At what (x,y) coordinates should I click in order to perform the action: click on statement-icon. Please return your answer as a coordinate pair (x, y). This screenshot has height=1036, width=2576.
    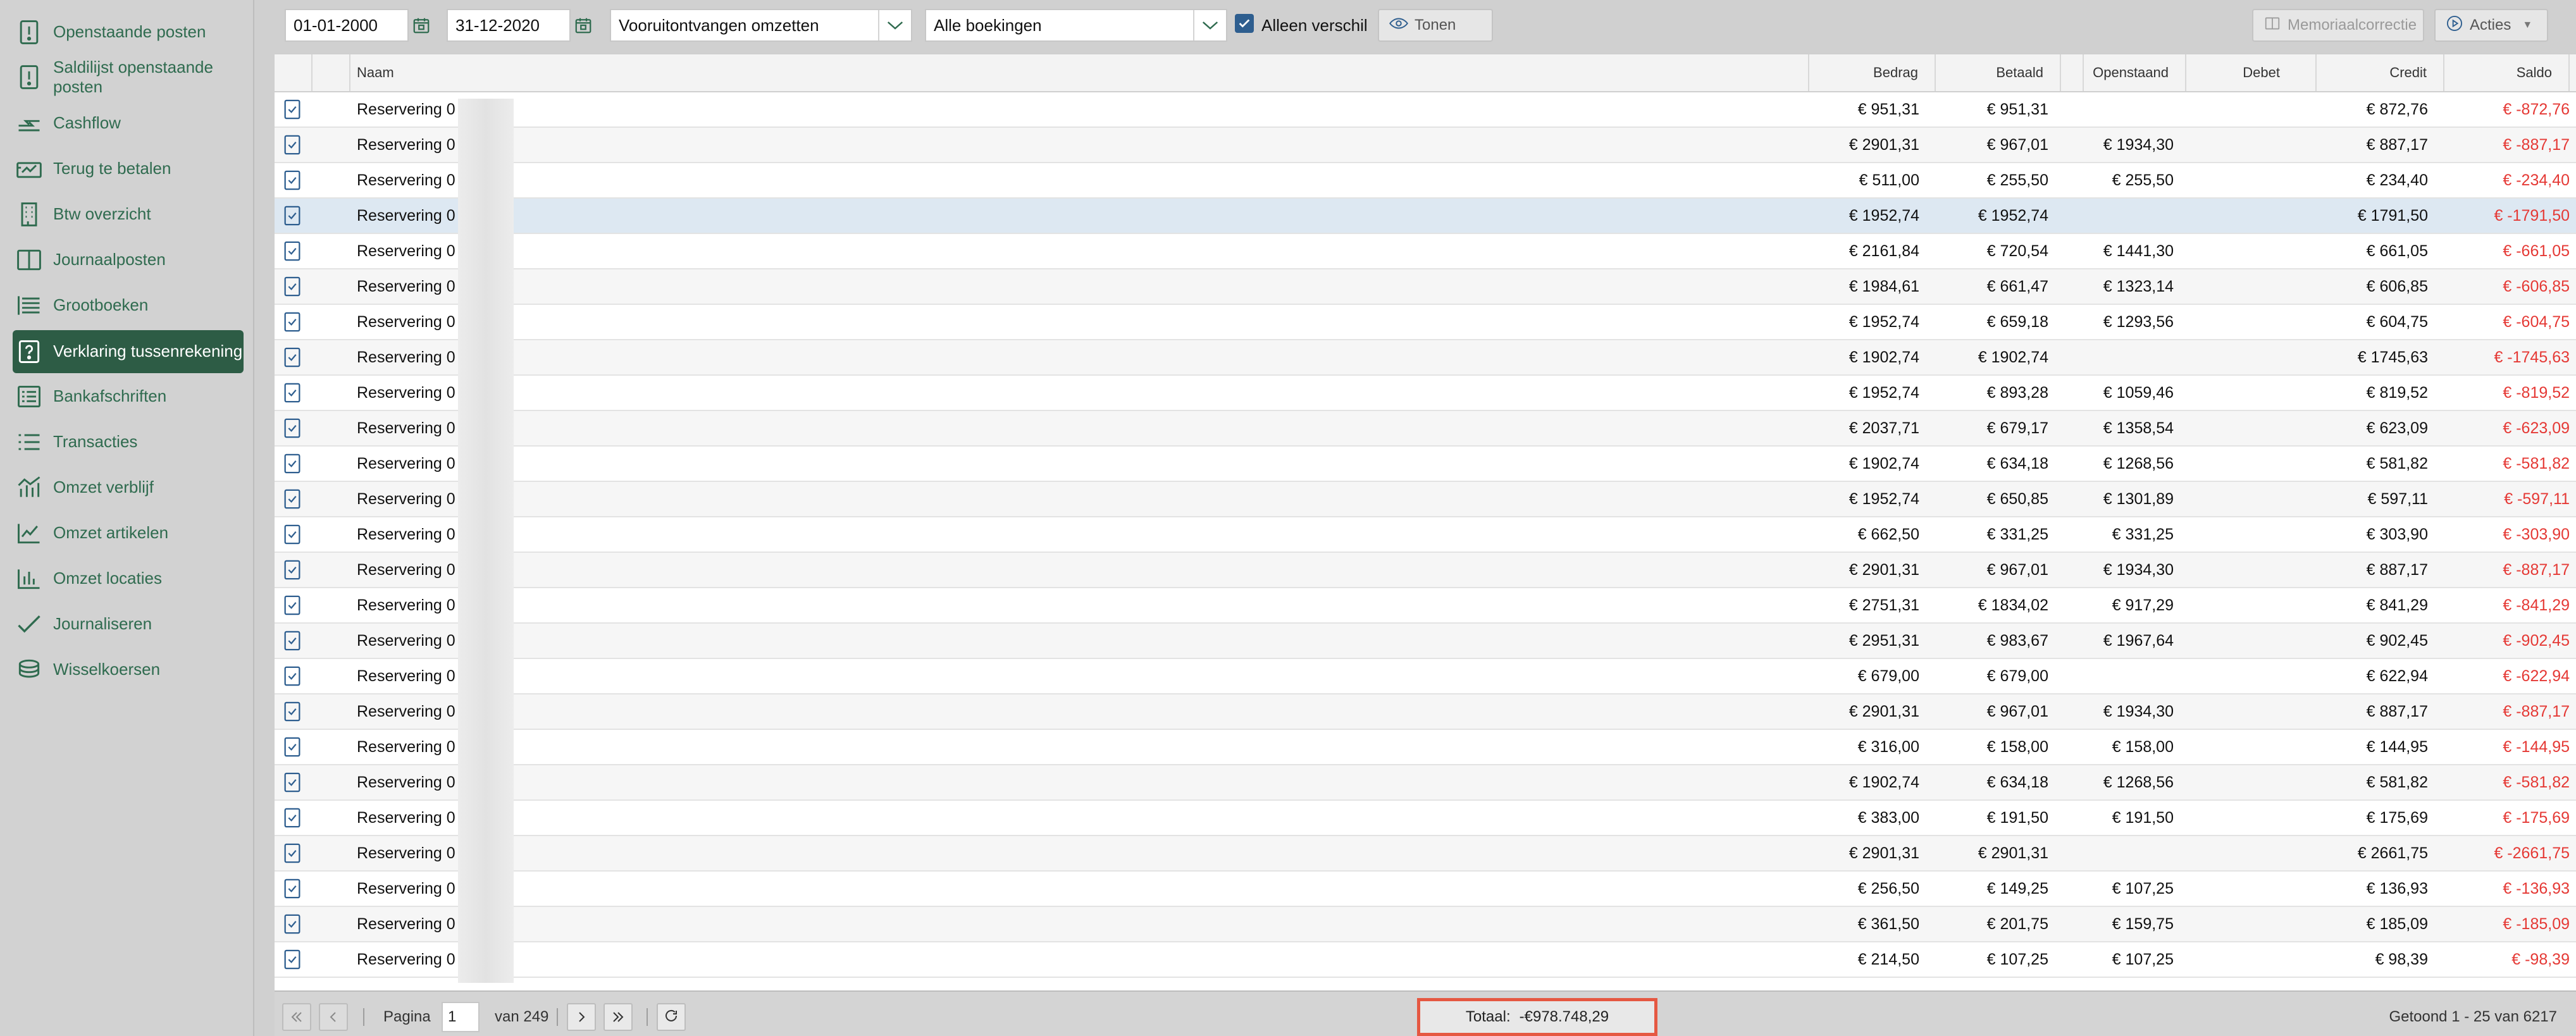
    Looking at the image, I should click on (33, 396).